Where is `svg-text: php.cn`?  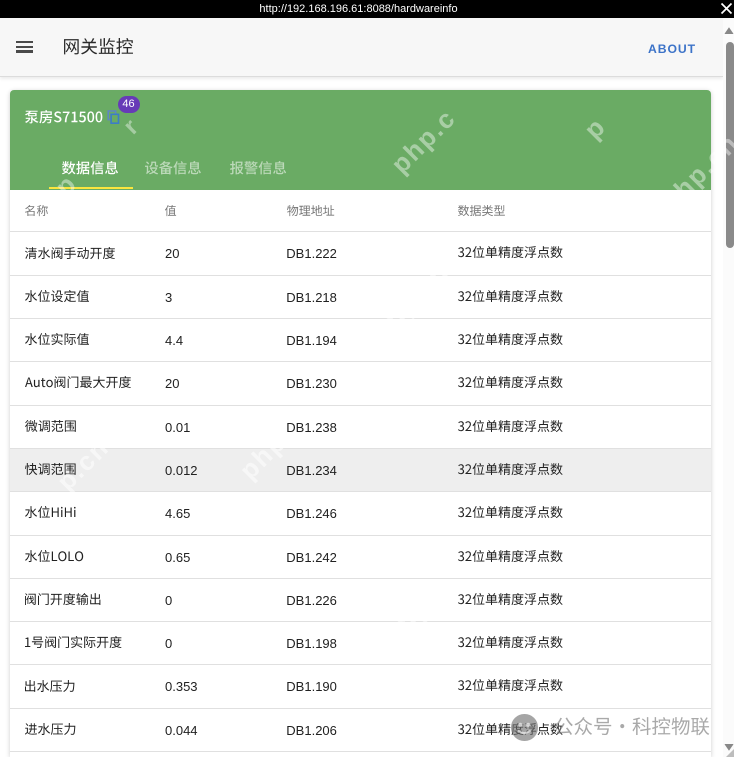
svg-text: php.cn is located at coordinates (410, 301).